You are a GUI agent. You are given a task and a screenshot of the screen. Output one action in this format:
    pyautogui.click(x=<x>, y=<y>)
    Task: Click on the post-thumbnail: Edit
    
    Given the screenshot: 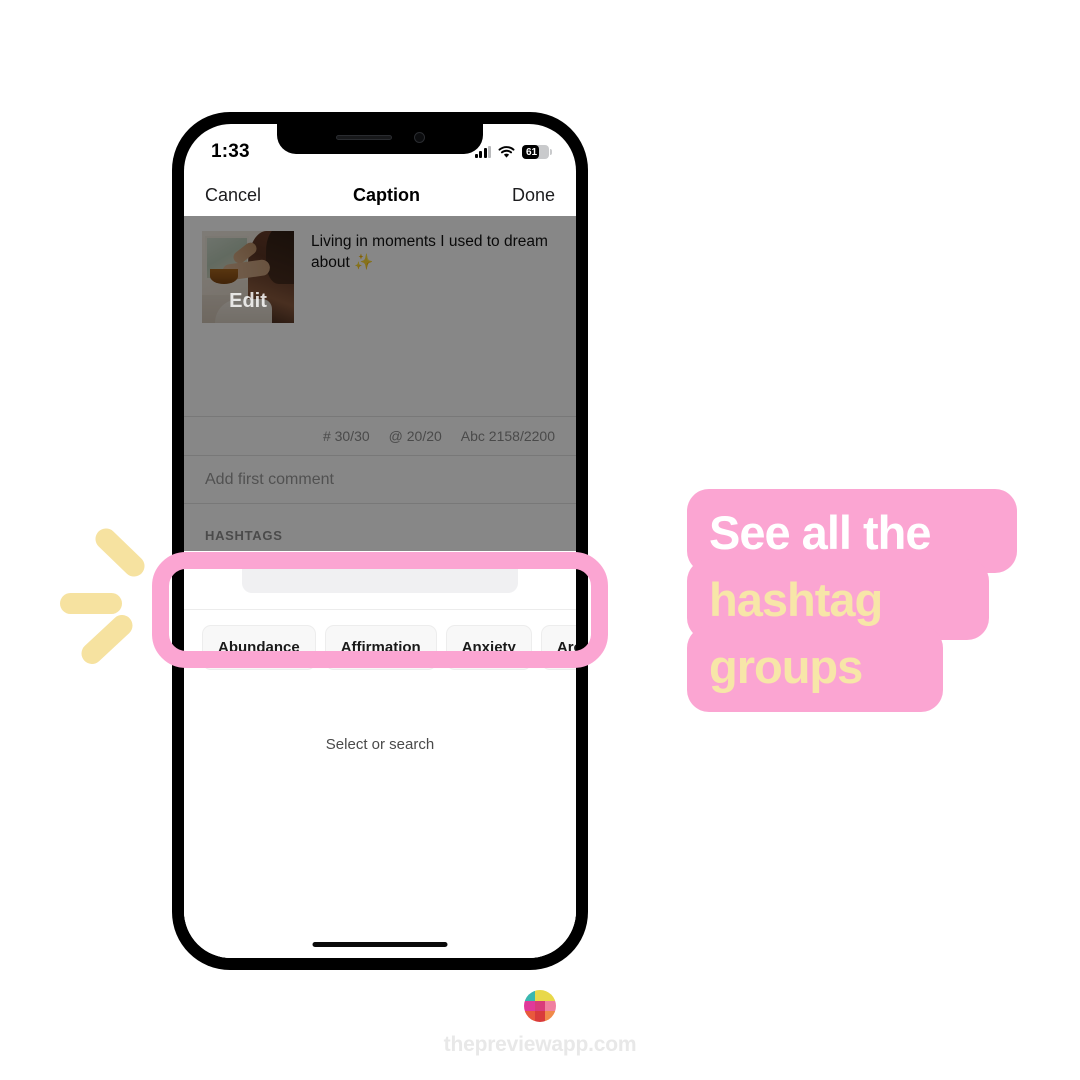 What is the action you would take?
    pyautogui.click(x=248, y=277)
    